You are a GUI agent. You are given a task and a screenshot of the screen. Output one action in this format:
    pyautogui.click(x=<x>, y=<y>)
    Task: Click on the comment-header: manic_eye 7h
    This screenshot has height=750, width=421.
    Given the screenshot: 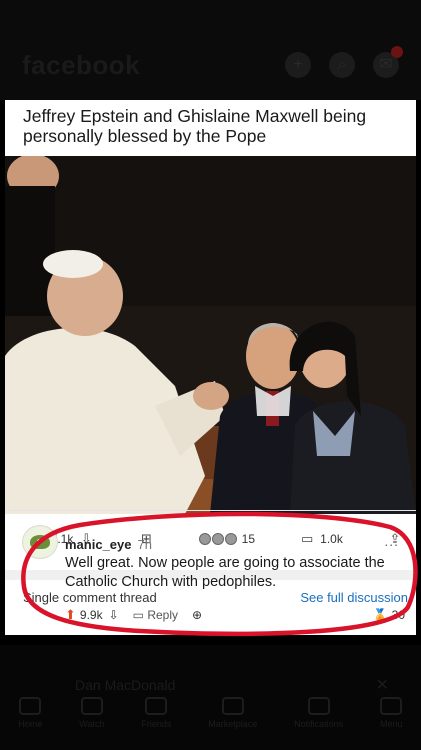 What is the action you would take?
    pyautogui.click(x=108, y=544)
    